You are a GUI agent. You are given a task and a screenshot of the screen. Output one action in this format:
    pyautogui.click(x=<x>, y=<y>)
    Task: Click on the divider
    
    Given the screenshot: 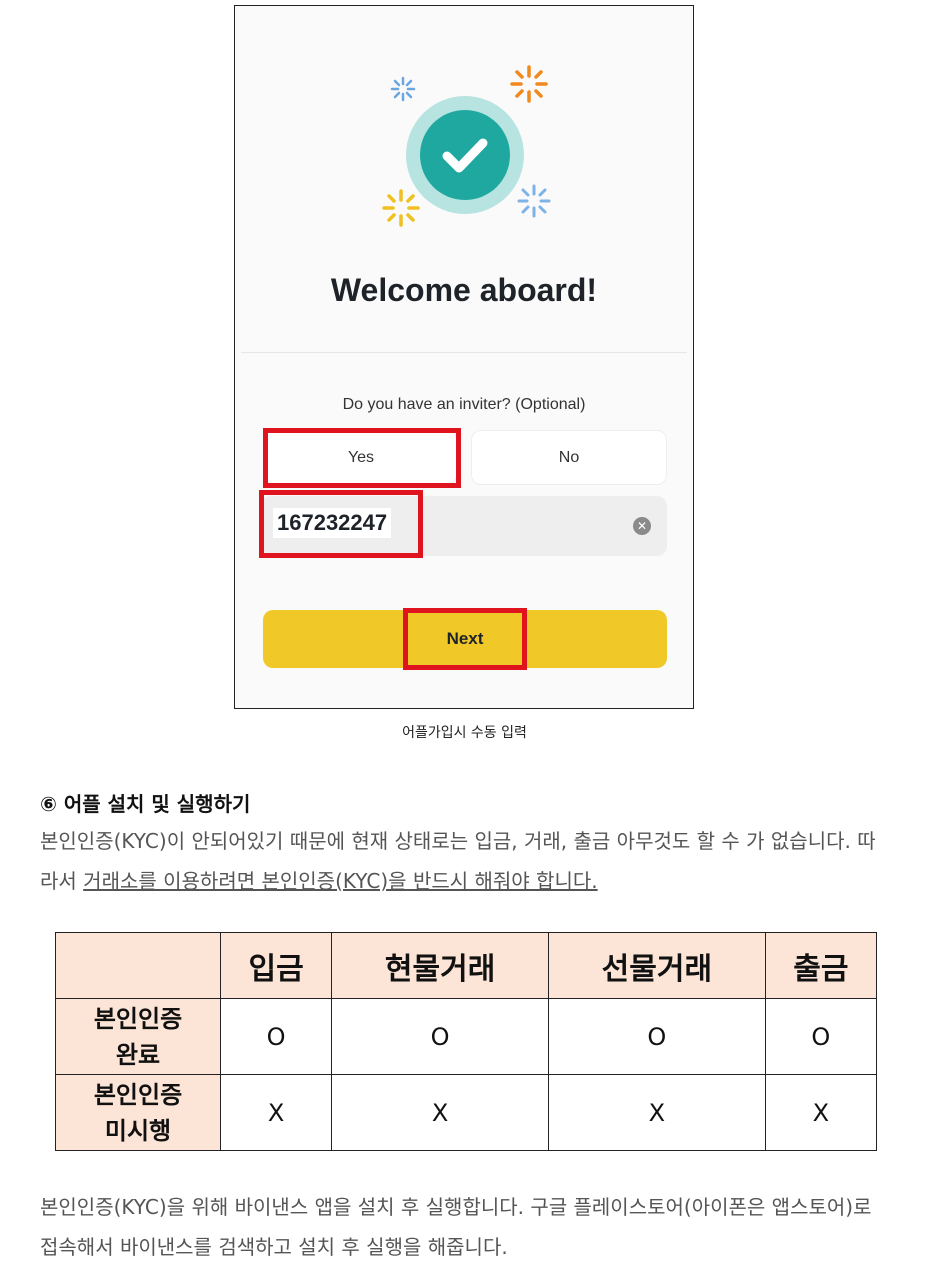 What is the action you would take?
    pyautogui.click(x=464, y=352)
    